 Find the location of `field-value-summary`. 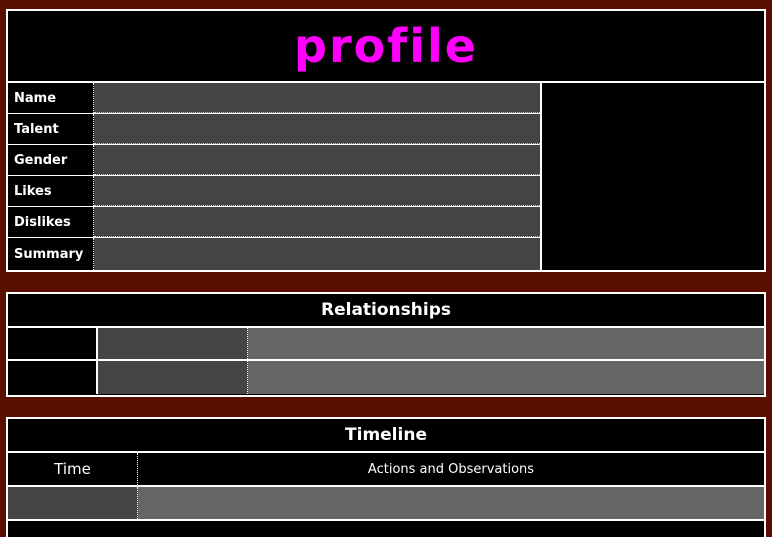

field-value-summary is located at coordinates (317, 254).